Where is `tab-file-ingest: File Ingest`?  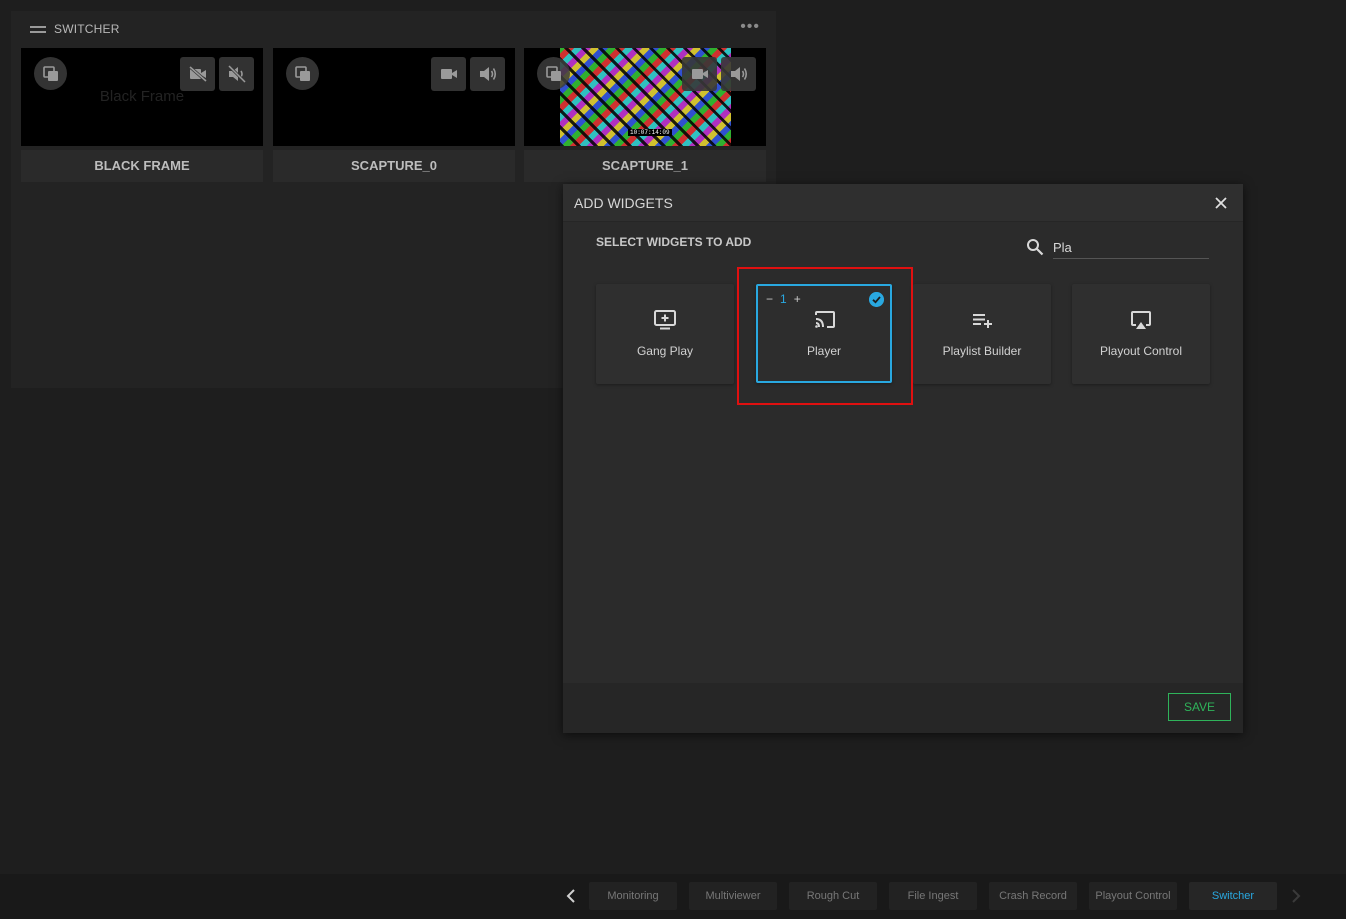
tab-file-ingest: File Ingest is located at coordinates (933, 896).